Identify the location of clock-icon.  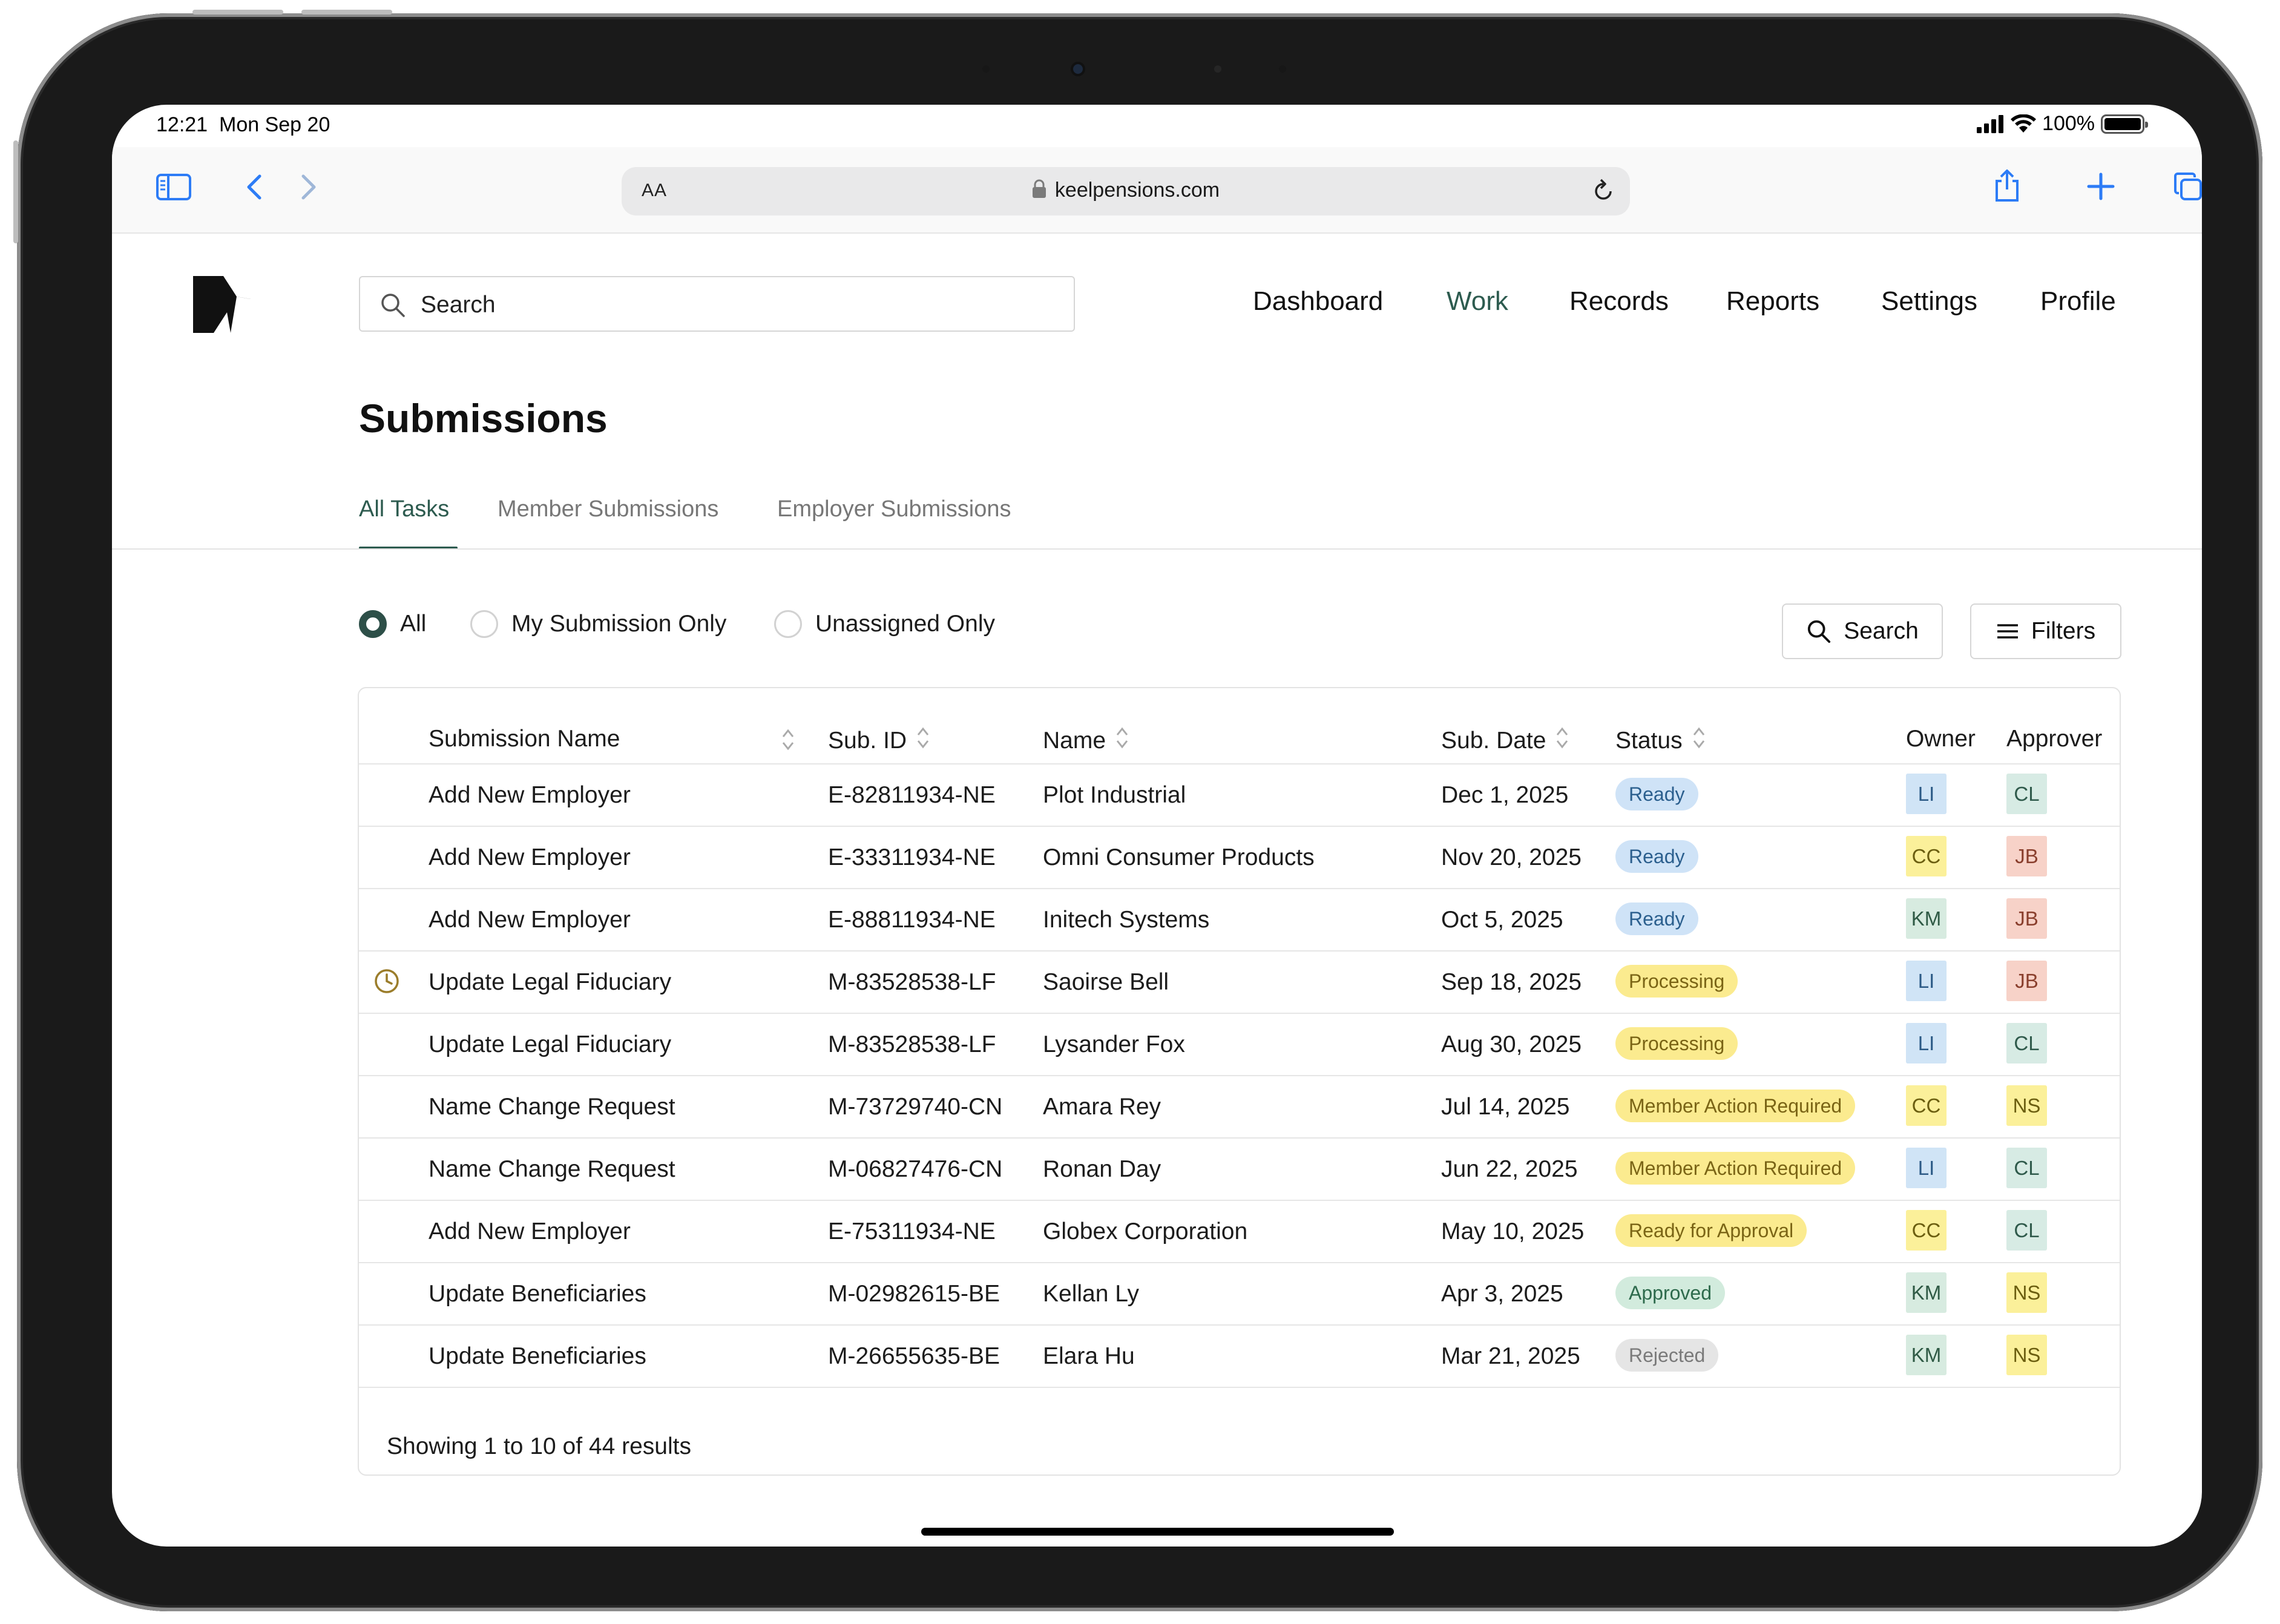
(386, 983).